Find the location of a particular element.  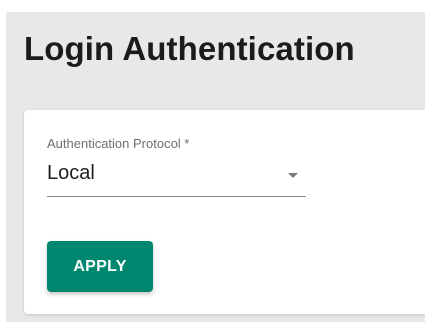

page-title: Login Authentication is located at coordinates (189, 48).